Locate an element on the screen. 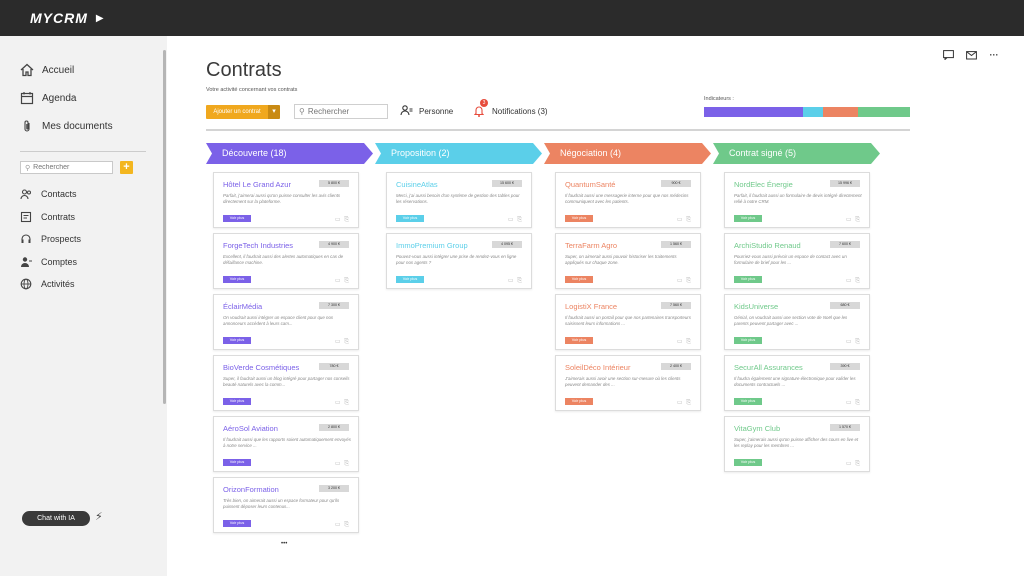  search-input is located at coordinates (345, 111).